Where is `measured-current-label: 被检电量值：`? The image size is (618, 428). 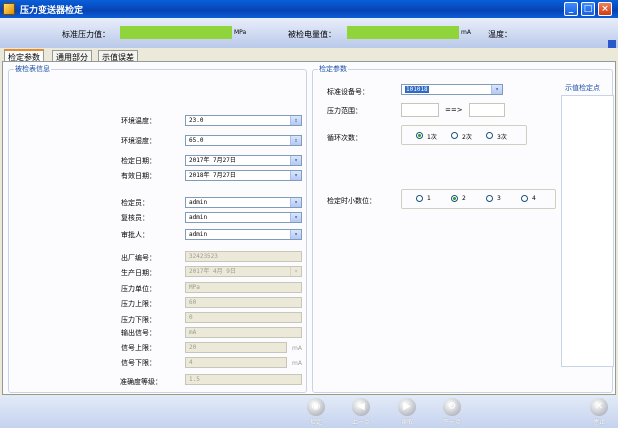 measured-current-label: 被检电量值： is located at coordinates (312, 34).